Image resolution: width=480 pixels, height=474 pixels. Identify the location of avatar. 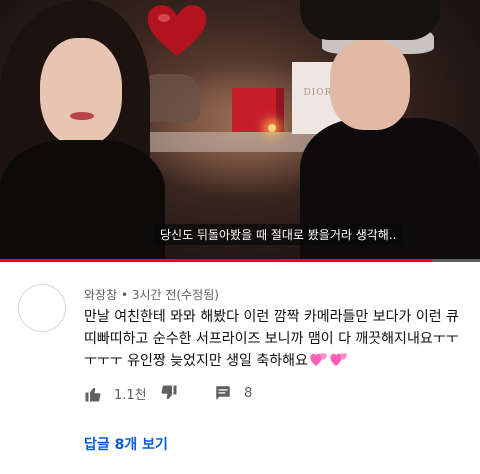
(42, 308).